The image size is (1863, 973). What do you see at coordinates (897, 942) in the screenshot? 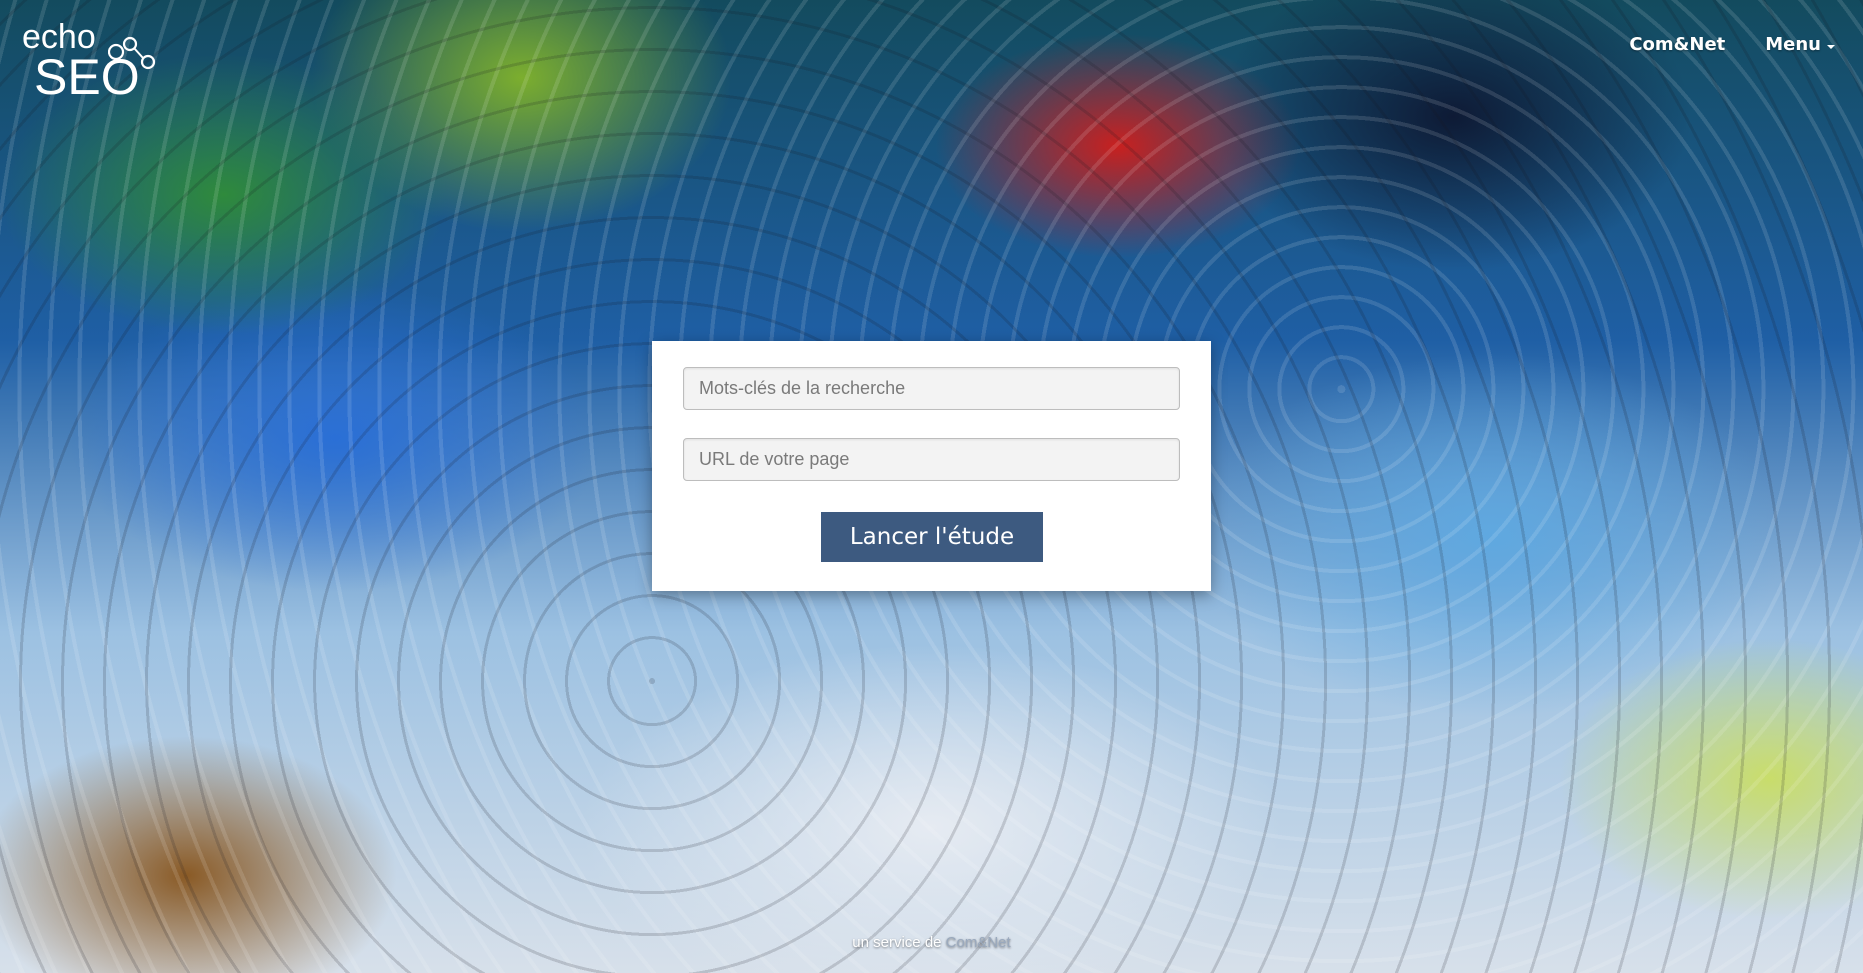
I see `footer-prefix: un service de` at bounding box center [897, 942].